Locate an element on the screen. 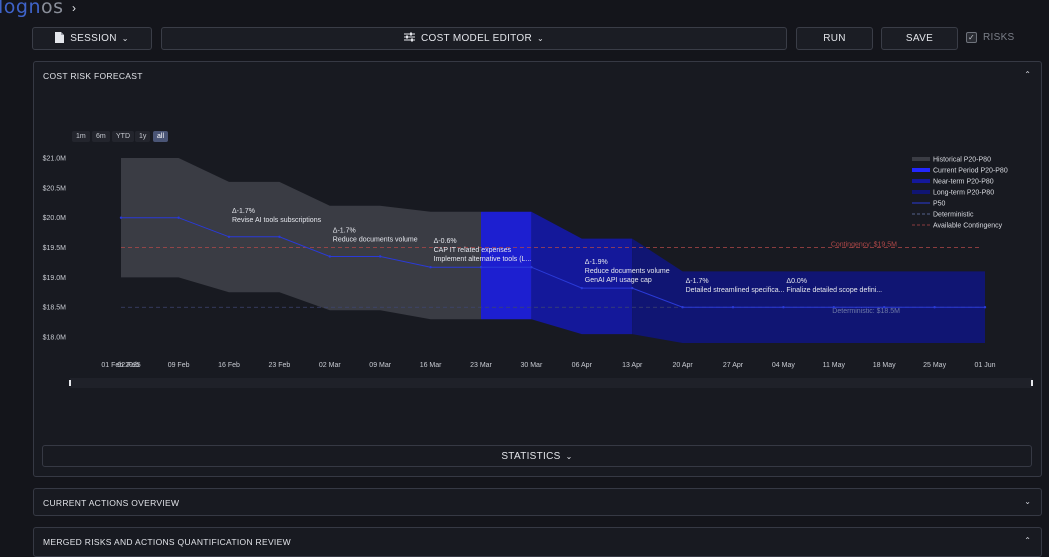 Image resolution: width=1049 pixels, height=557 pixels. y-tick-label: $18.5M is located at coordinates (55, 308).